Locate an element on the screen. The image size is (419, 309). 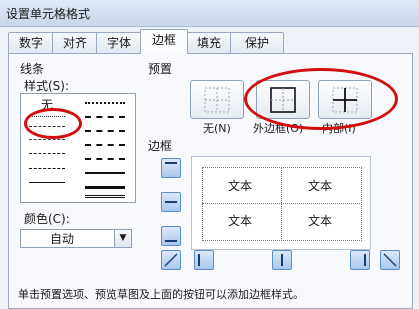
preset-section-title: 预置 is located at coordinates (160, 69).